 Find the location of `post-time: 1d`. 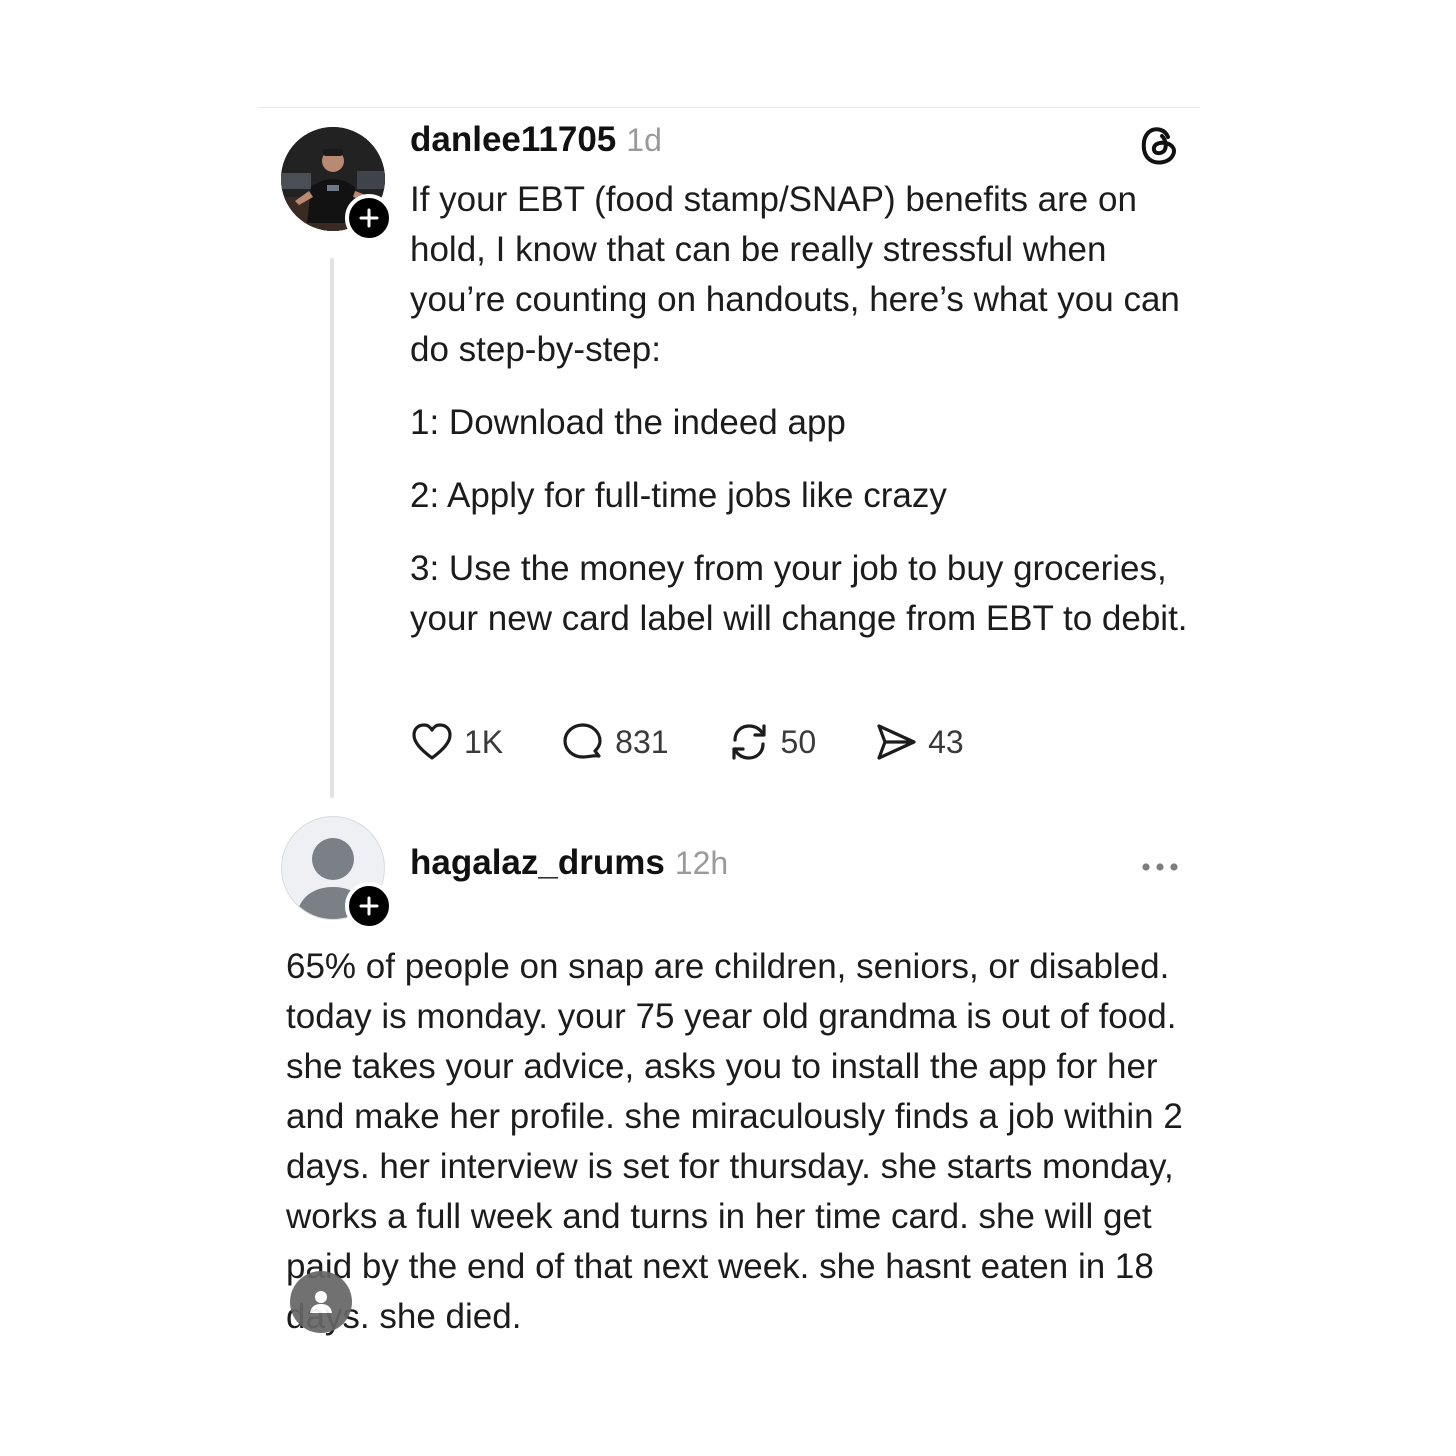

post-time: 1d is located at coordinates (644, 140).